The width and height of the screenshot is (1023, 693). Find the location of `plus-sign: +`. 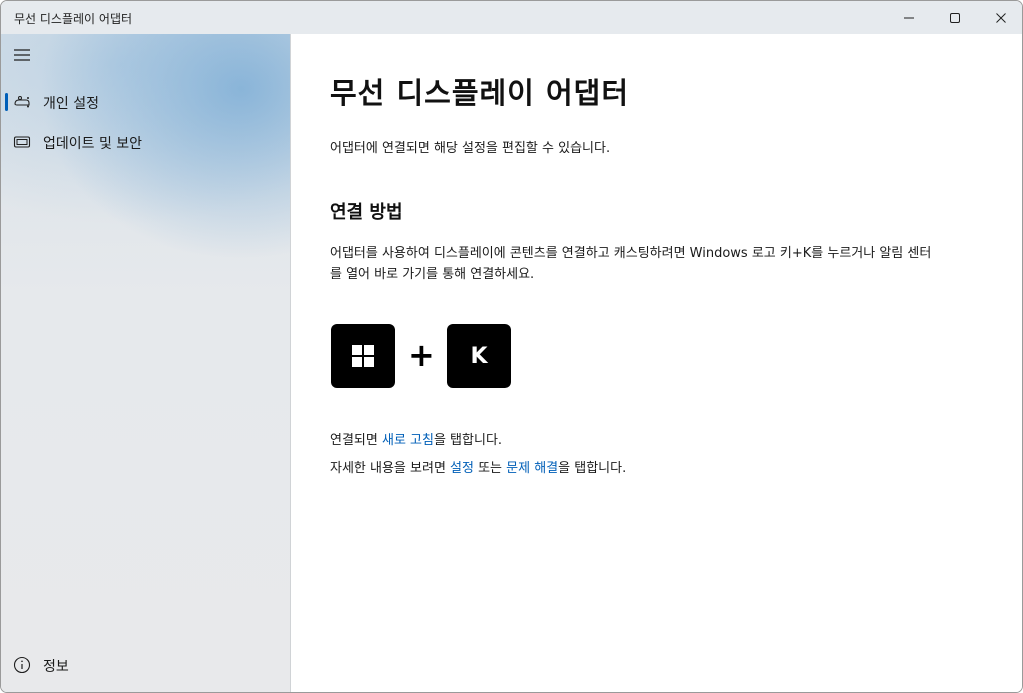

plus-sign: + is located at coordinates (421, 355).